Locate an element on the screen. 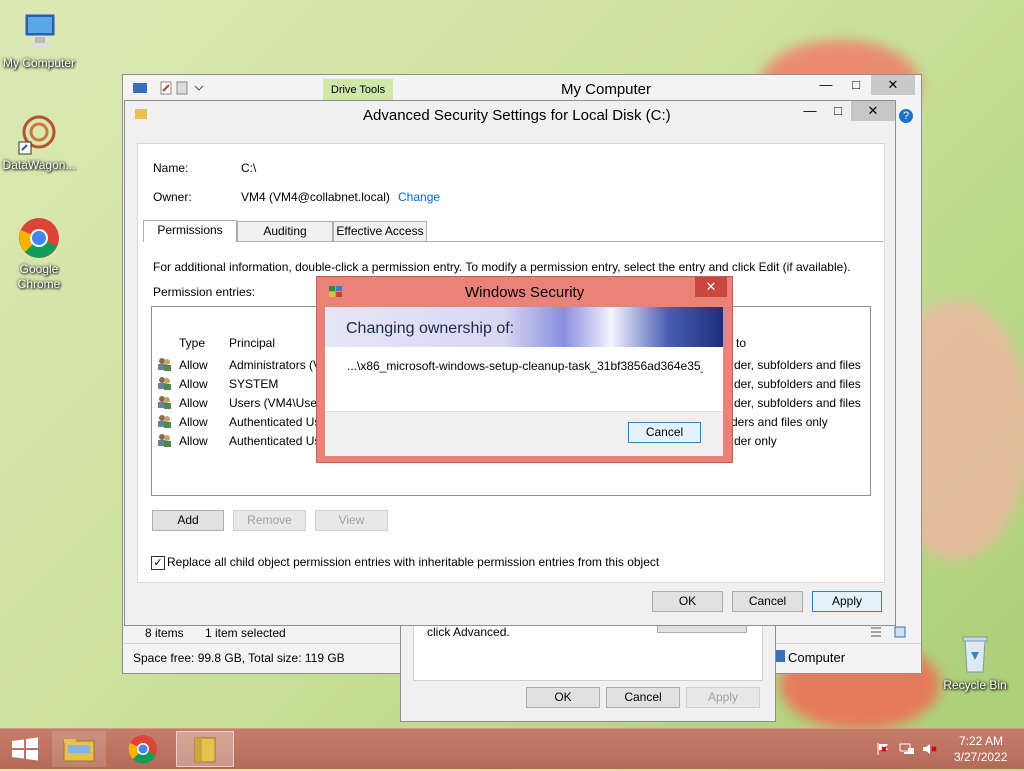  clock-time: 7:22 AM is located at coordinates (981, 741).